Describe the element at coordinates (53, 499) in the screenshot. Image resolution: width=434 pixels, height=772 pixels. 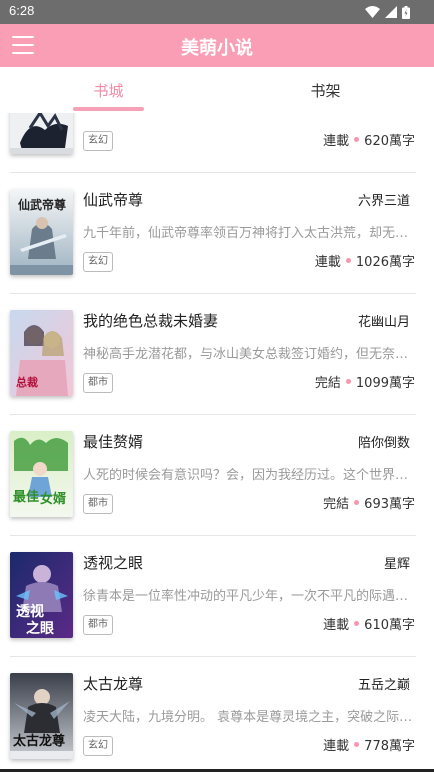
I see `svg-text: 女婿` at that location.